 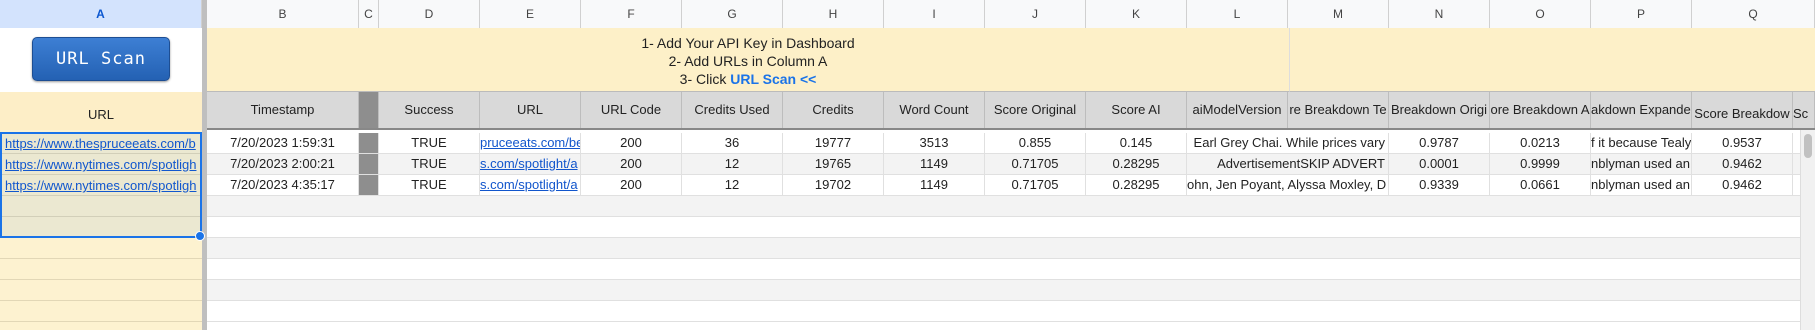 What do you see at coordinates (1237, 110) in the screenshot?
I see `header-ai-model-version: aiModelVersion` at bounding box center [1237, 110].